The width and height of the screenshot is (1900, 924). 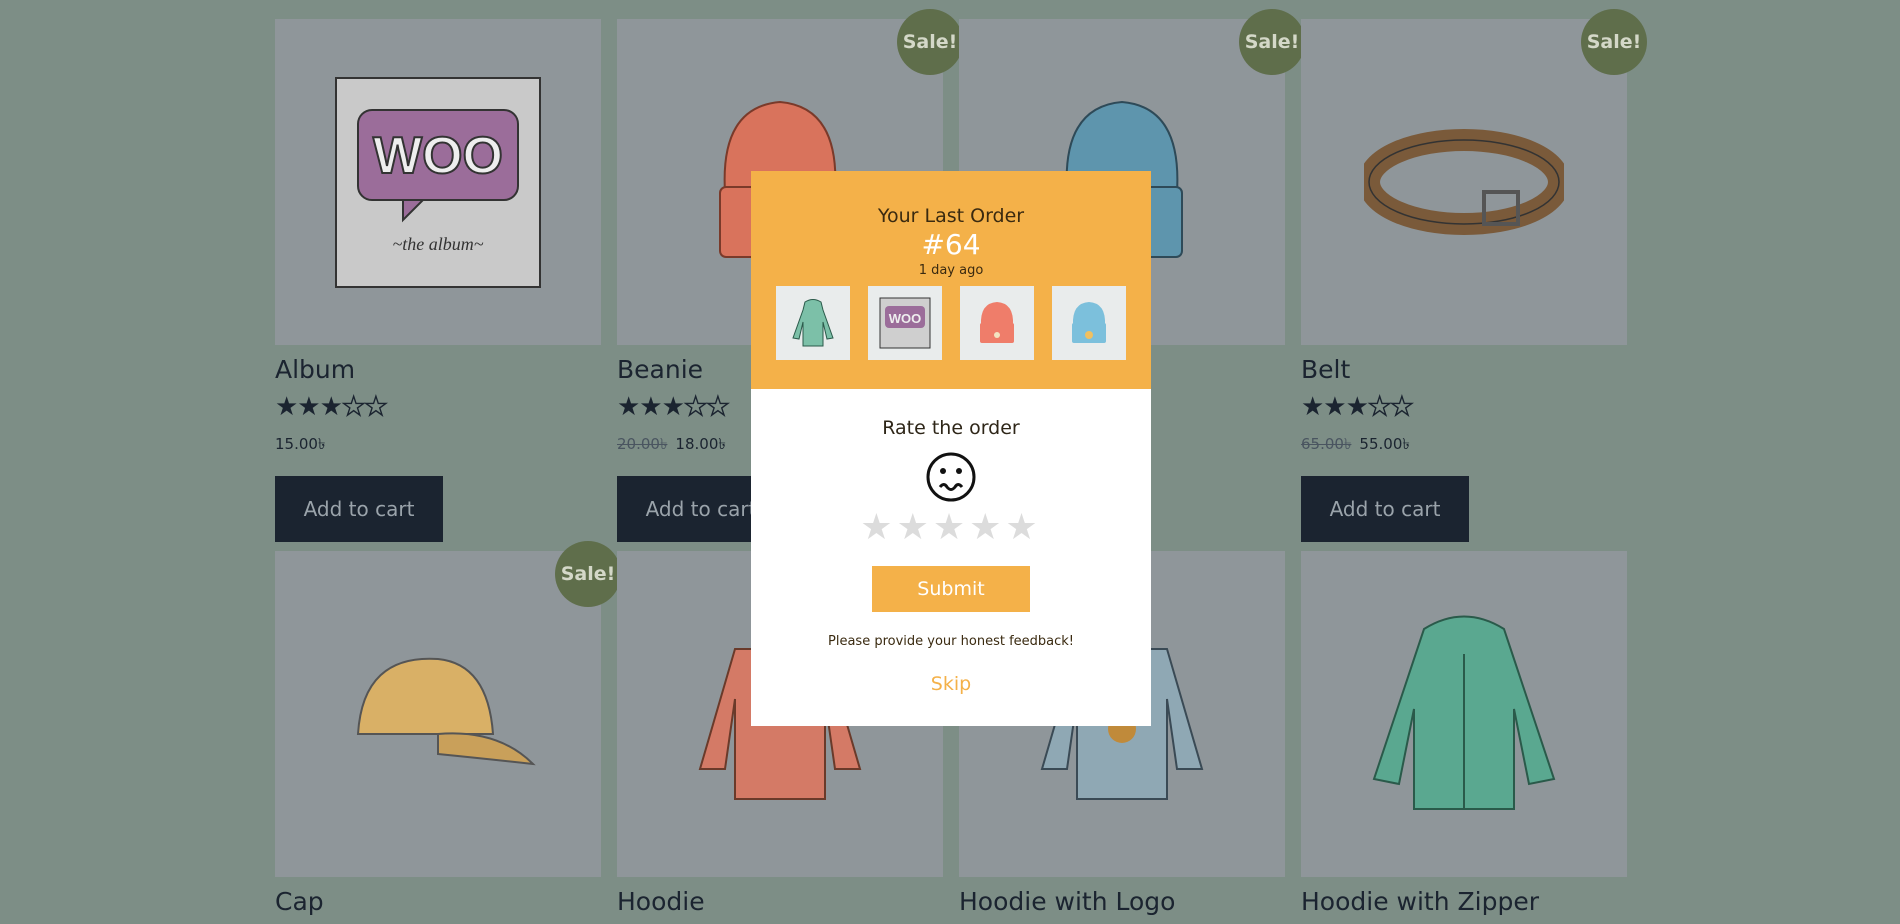 I want to click on order-number: #64, so click(x=951, y=244).